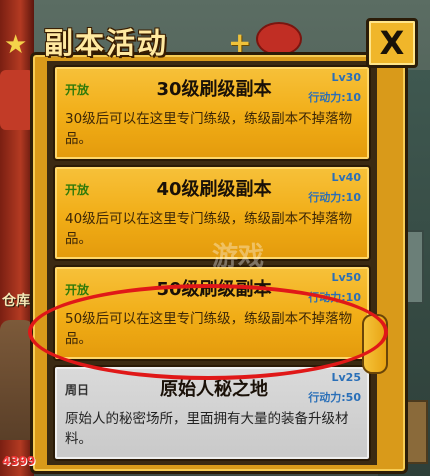  I want to click on star-icon: ★, so click(16, 45).